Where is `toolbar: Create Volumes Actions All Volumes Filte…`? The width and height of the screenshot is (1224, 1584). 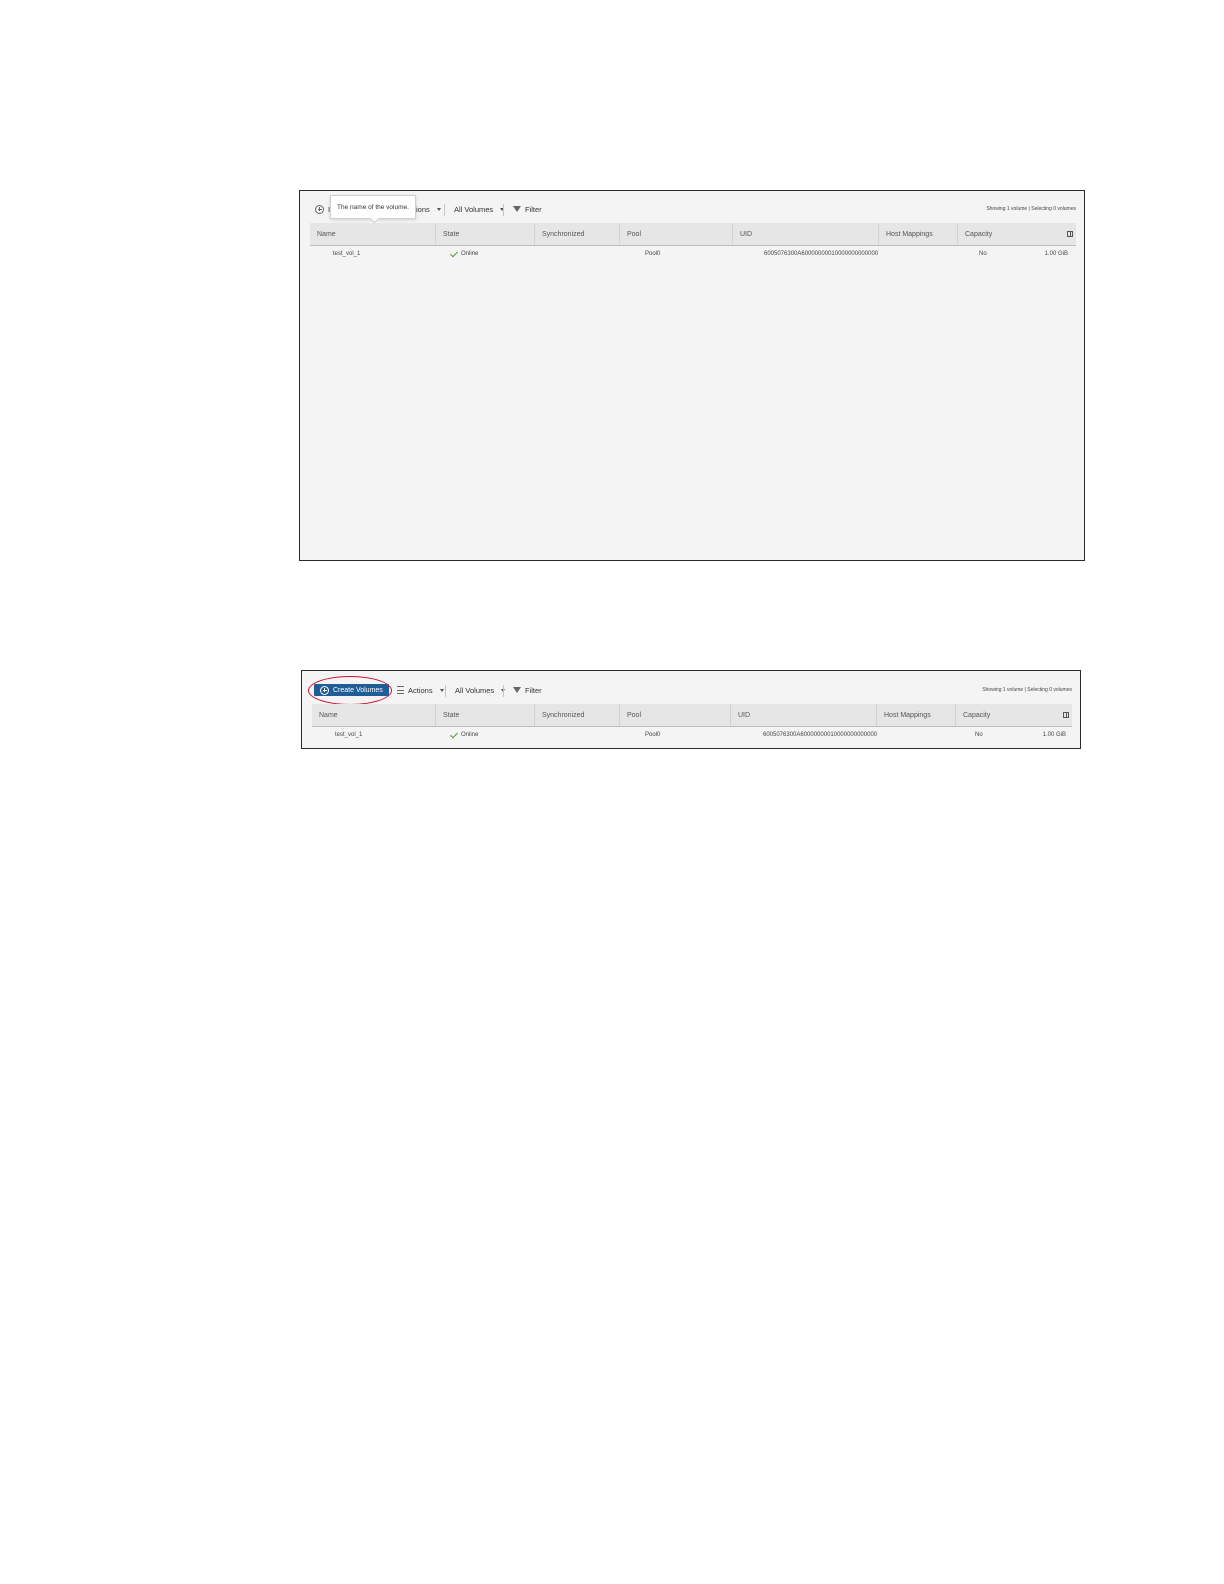
toolbar: Create Volumes Actions All Volumes Filte… is located at coordinates (692, 690).